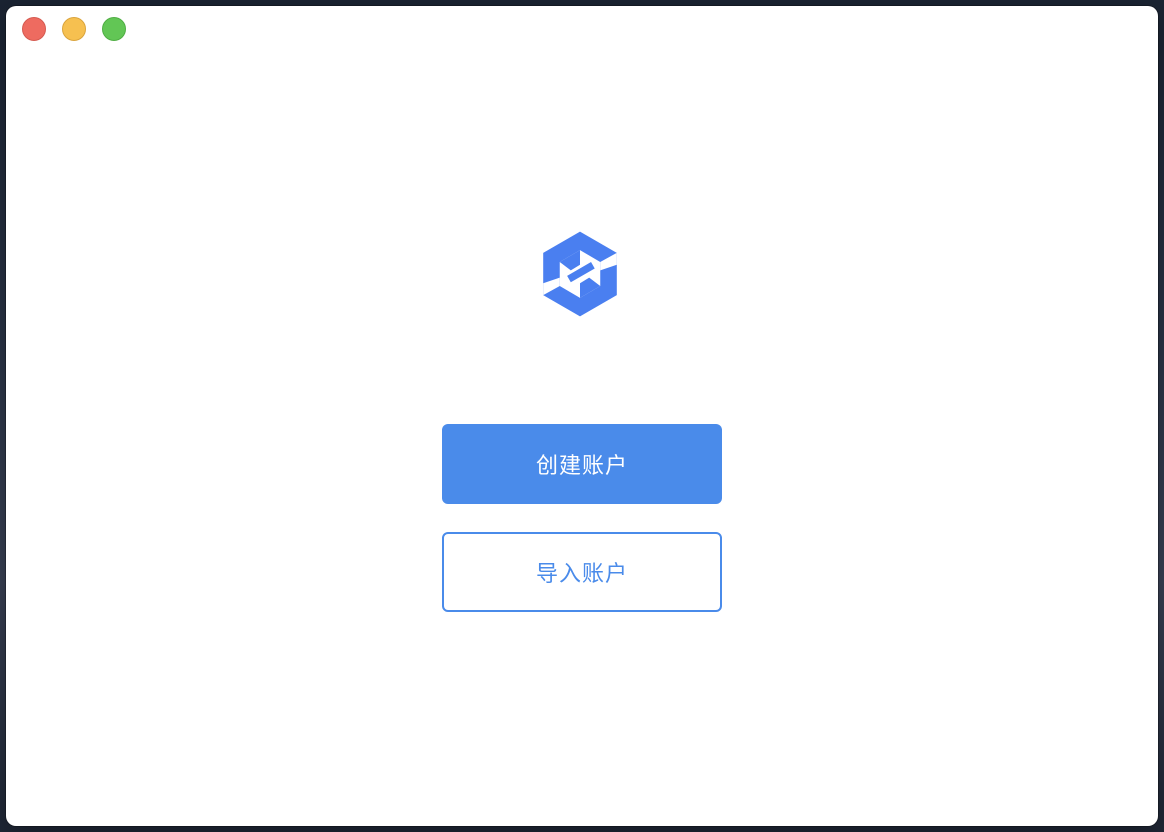 The image size is (1164, 832). I want to click on close-window-button, so click(34, 29).